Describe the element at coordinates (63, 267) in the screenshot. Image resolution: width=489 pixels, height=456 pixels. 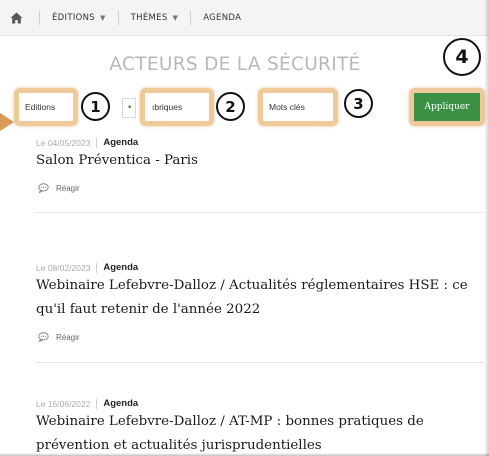
I see `article-date: Le 08/02/2023` at that location.